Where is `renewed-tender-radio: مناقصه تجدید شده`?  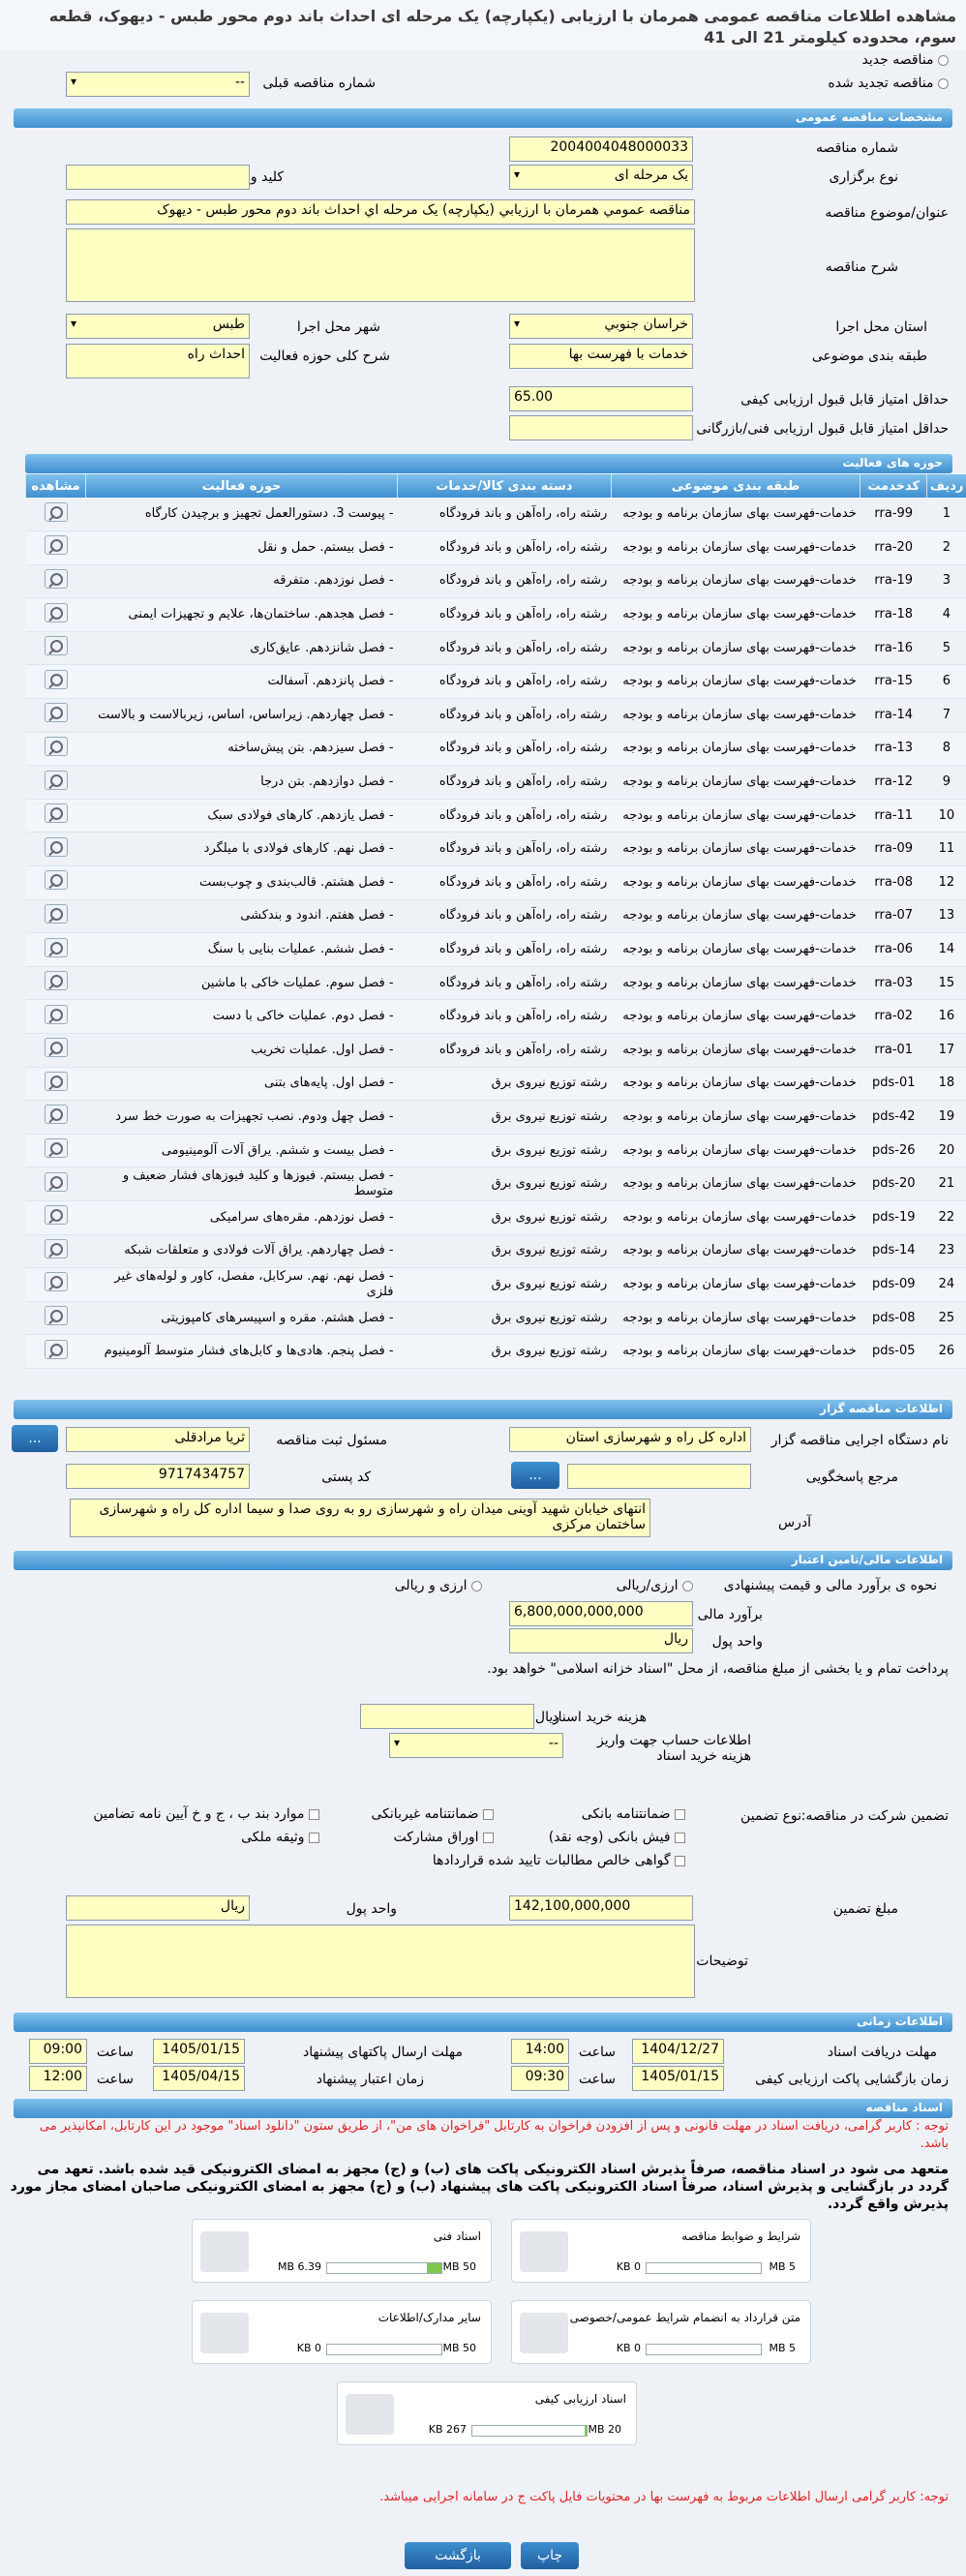 renewed-tender-radio: مناقصه تجدید شده is located at coordinates (888, 83).